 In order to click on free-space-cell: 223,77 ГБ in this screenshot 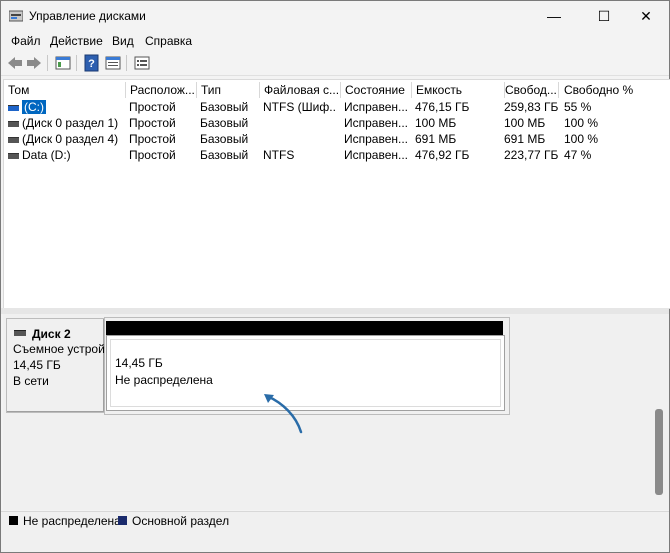, I will do `click(531, 155)`.